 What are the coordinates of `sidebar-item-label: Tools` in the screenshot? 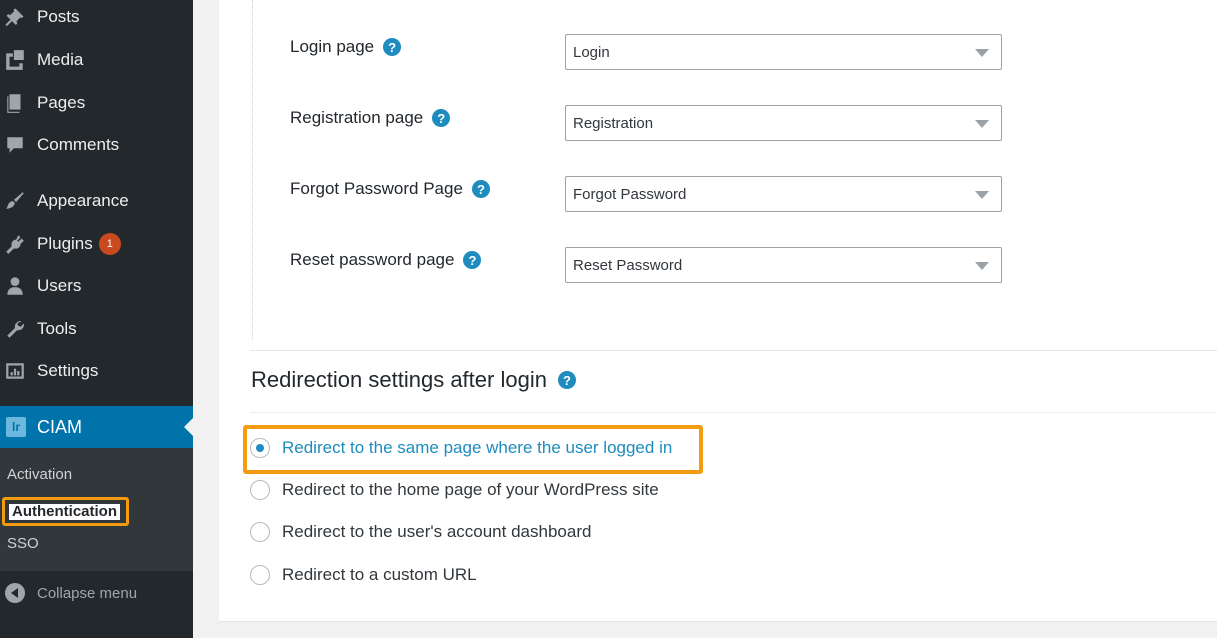 It's located at (57, 328).